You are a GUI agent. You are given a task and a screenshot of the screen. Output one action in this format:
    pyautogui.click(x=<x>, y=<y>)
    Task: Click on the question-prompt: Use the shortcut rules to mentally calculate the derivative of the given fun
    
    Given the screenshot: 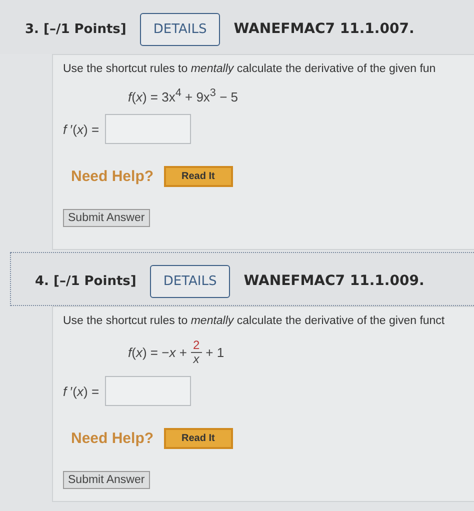 What is the action you would take?
    pyautogui.click(x=249, y=69)
    